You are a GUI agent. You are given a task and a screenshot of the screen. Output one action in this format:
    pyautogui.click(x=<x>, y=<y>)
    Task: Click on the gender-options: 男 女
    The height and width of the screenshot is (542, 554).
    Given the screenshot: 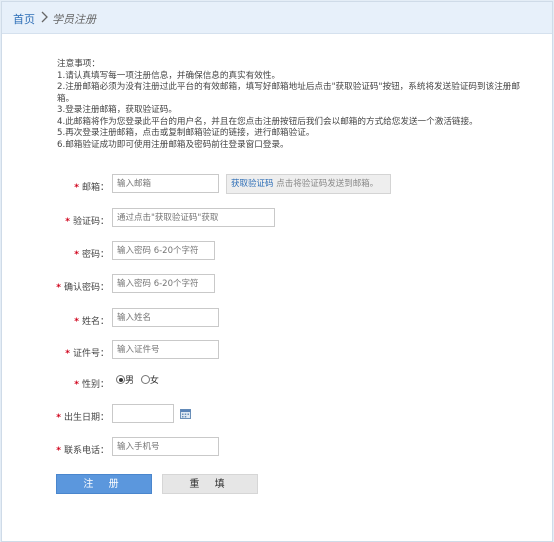 What is the action you would take?
    pyautogui.click(x=139, y=379)
    